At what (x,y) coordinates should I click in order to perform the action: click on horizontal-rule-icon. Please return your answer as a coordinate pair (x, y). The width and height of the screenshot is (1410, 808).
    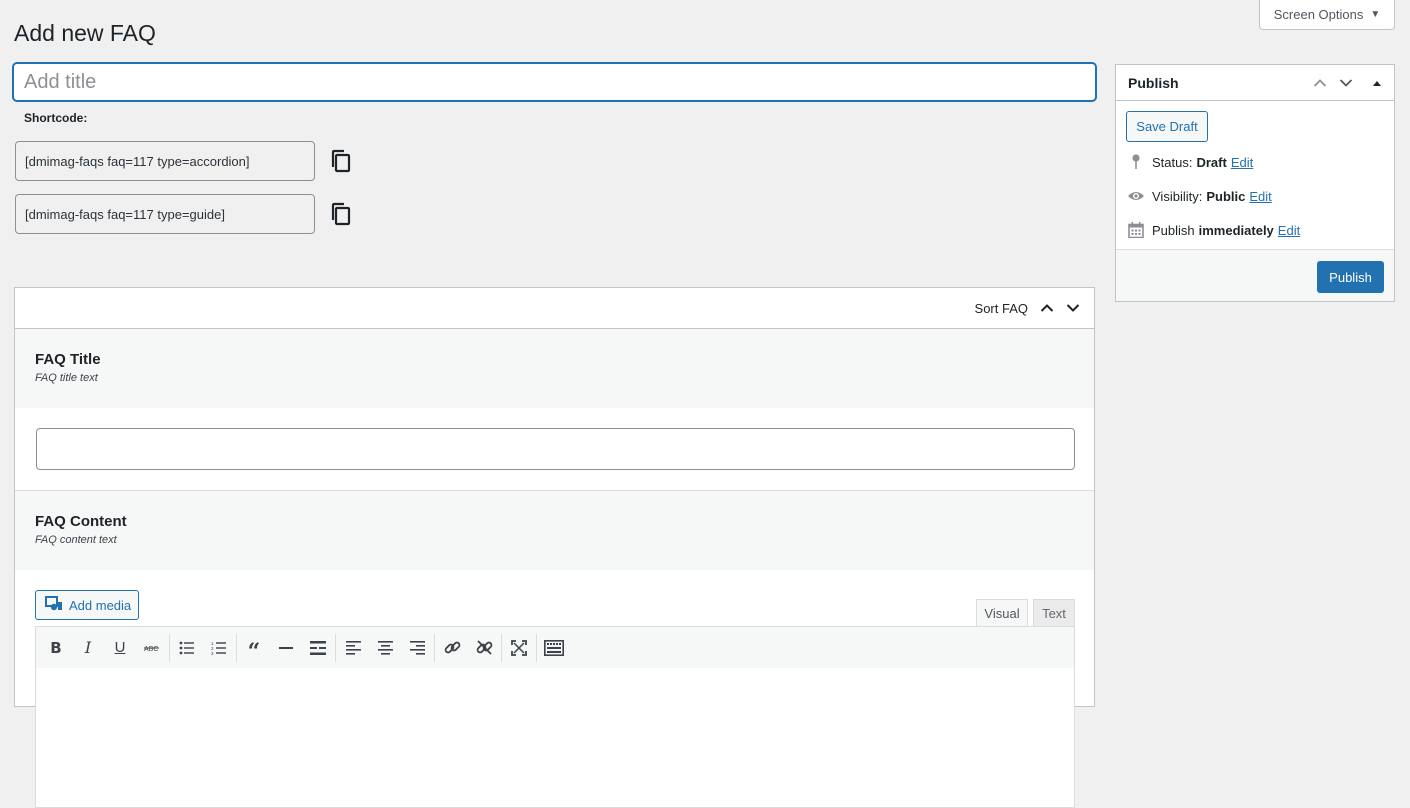
    Looking at the image, I should click on (286, 648).